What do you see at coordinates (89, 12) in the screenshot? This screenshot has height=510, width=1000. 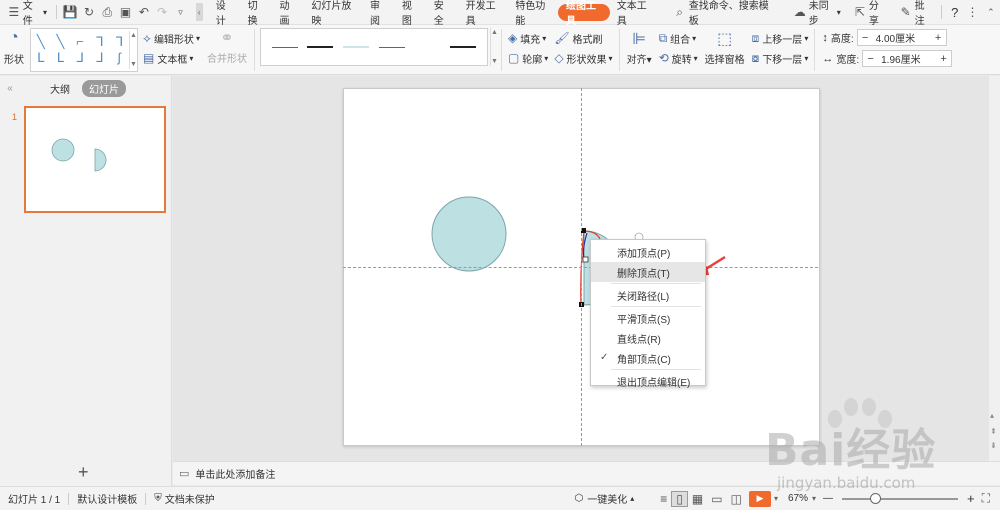 I see `undo-format-icon: ↻` at bounding box center [89, 12].